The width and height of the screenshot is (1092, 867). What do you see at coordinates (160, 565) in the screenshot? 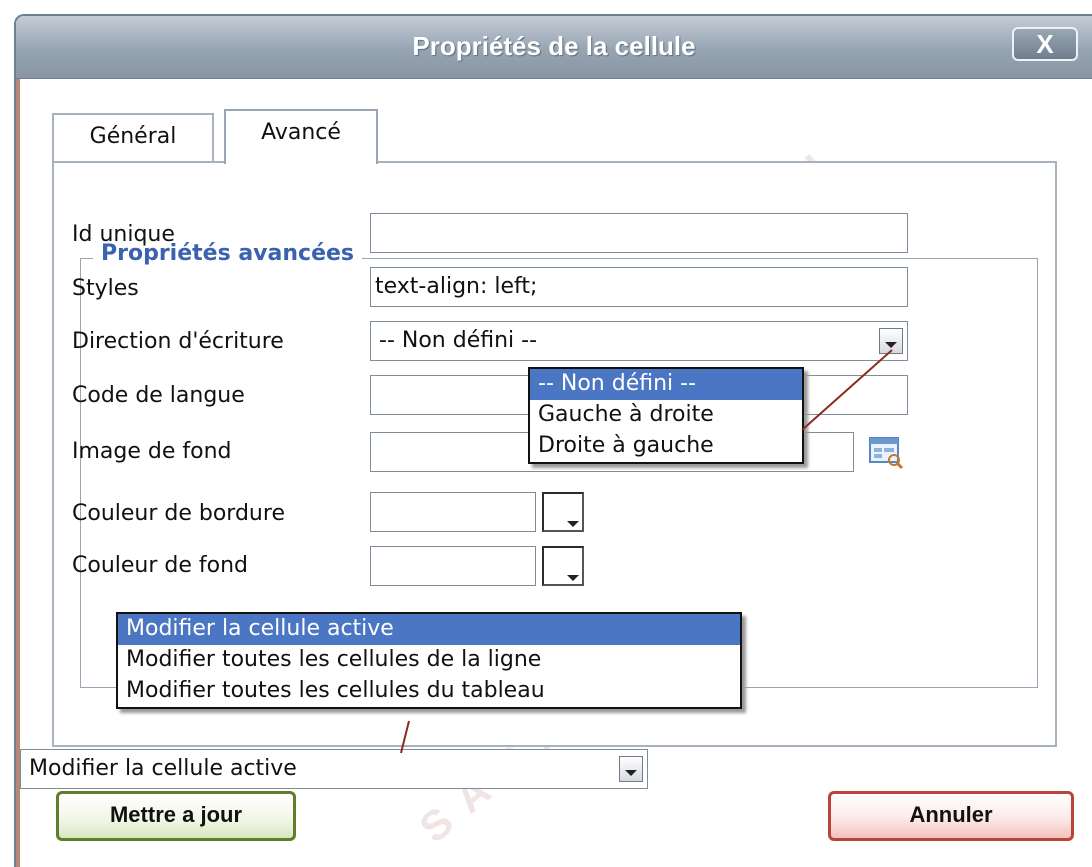
I see `background-color-label: Couleur de fond` at bounding box center [160, 565].